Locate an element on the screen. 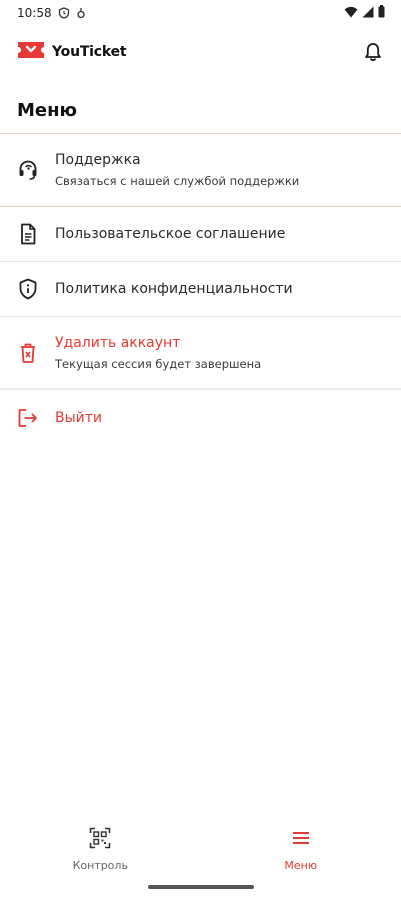 The height and width of the screenshot is (900, 401). nav-label: Меню is located at coordinates (301, 865).